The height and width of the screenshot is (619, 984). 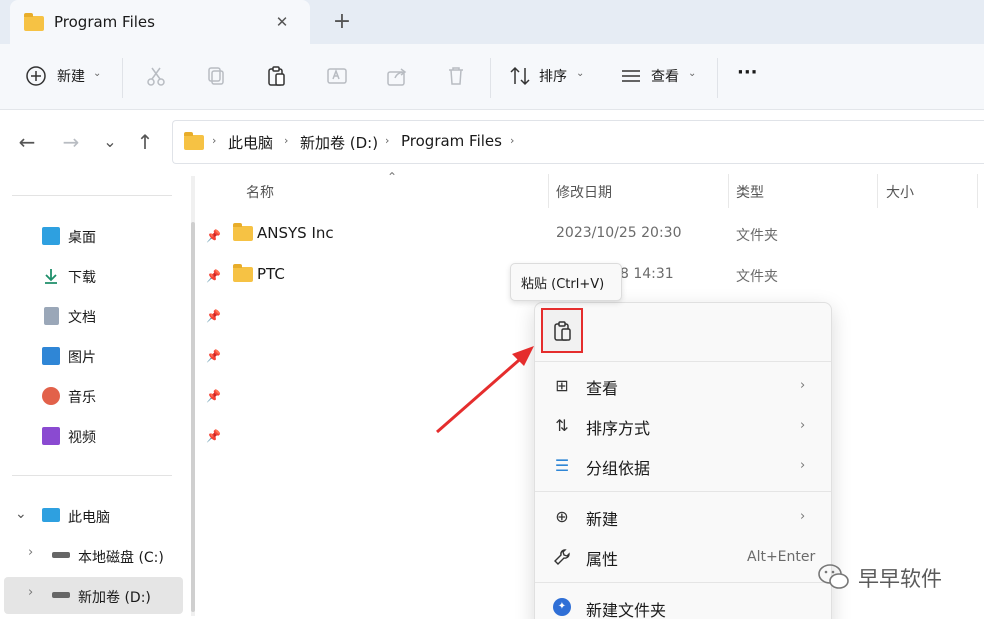 I want to click on delete-icon, so click(x=456, y=76).